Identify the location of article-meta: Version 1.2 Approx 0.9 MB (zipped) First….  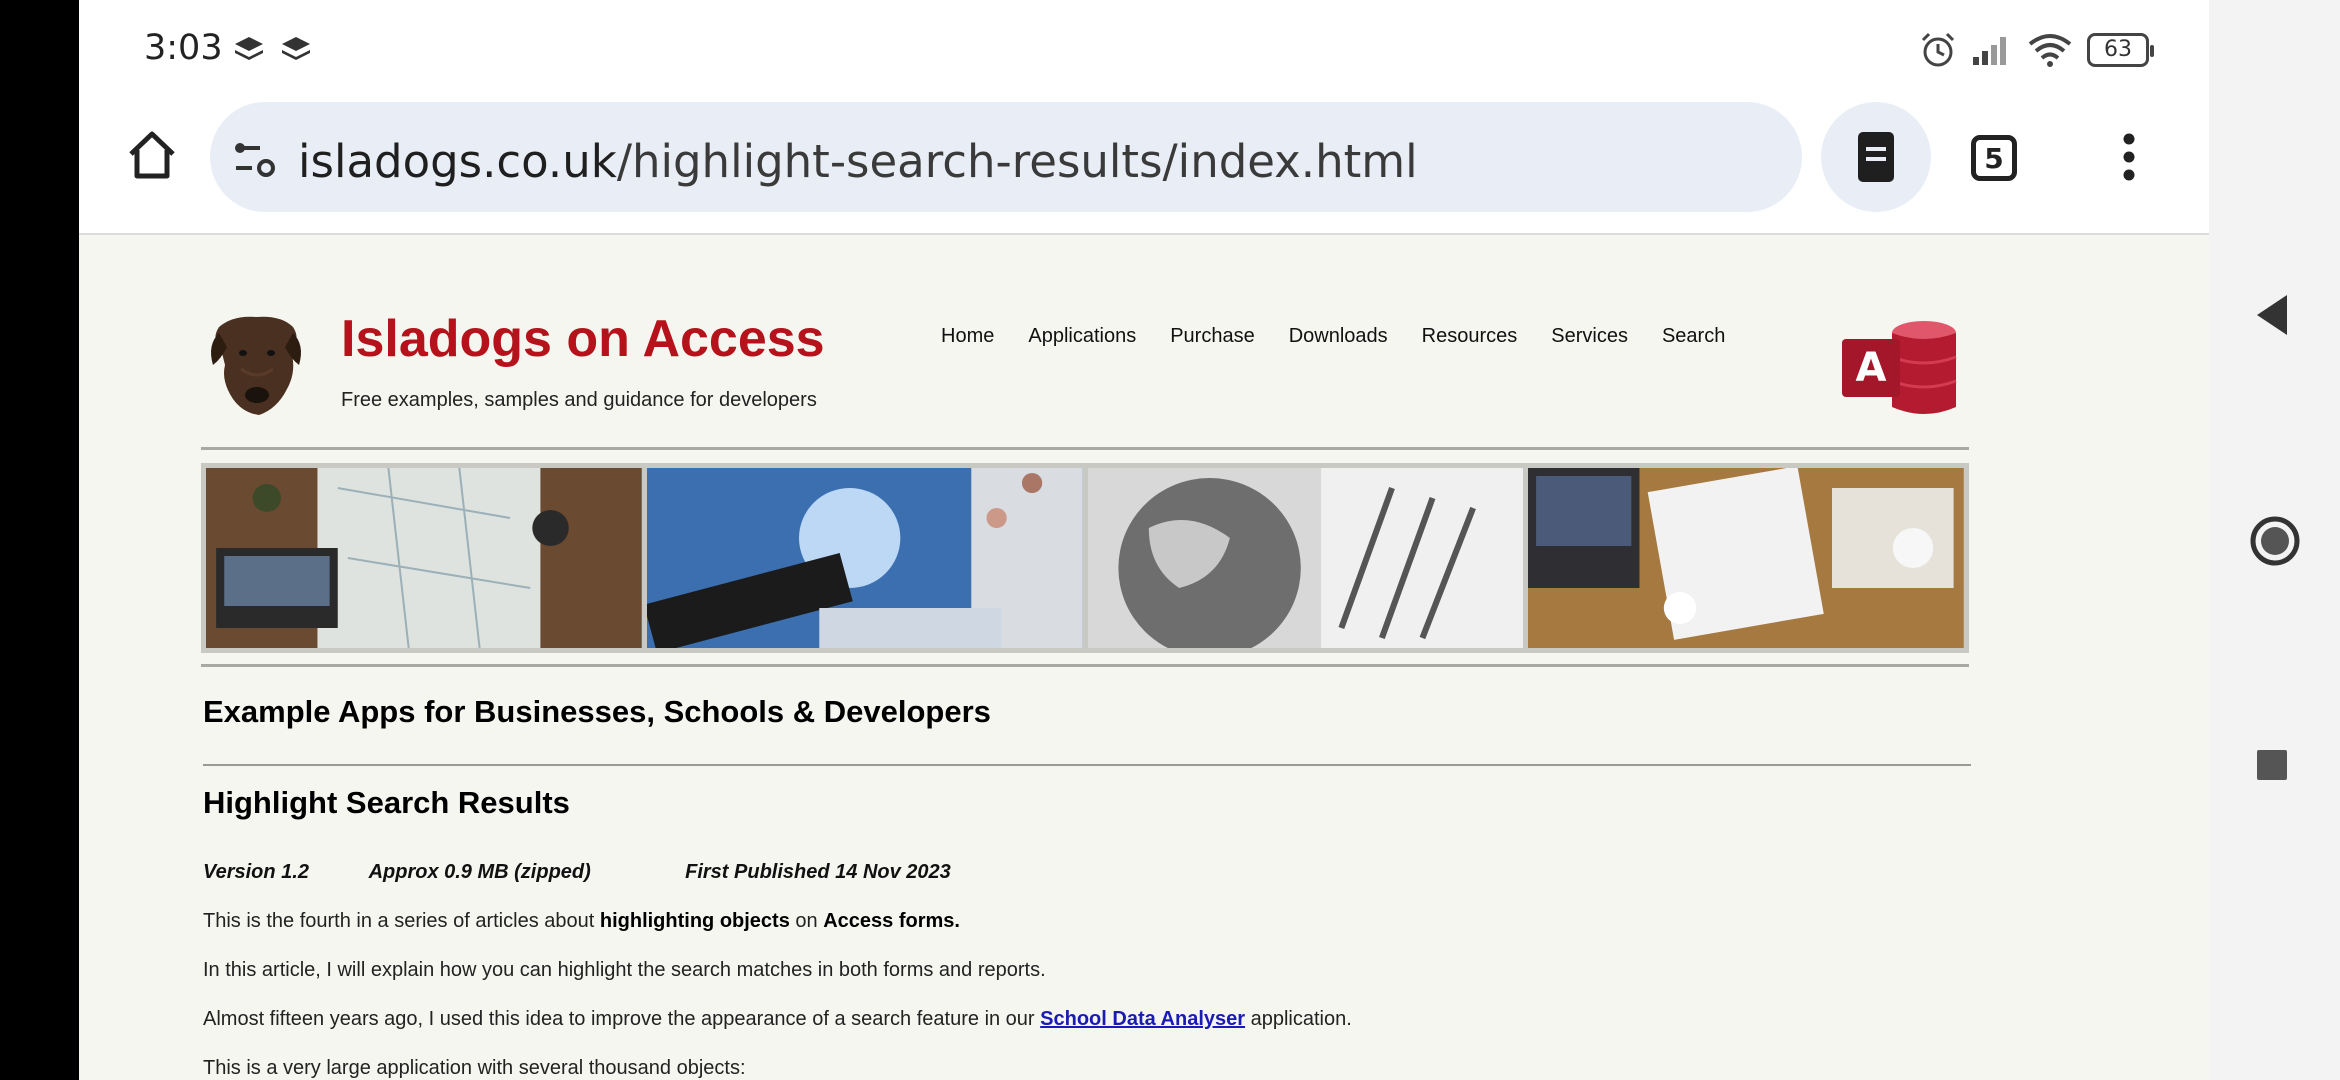
(577, 872).